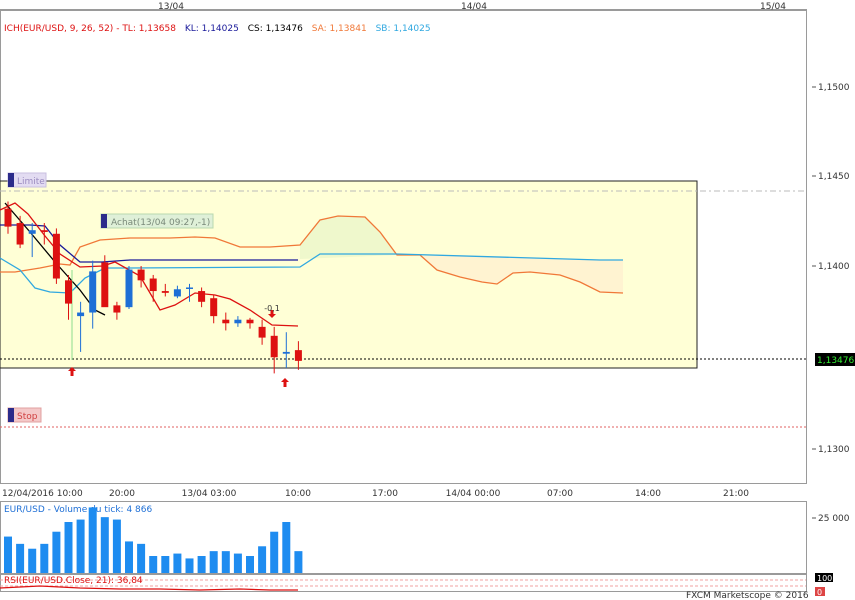 Image resolution: width=855 pixels, height=600 pixels. I want to click on footer-text: FXCM Marketscope © 2016, so click(747, 595).